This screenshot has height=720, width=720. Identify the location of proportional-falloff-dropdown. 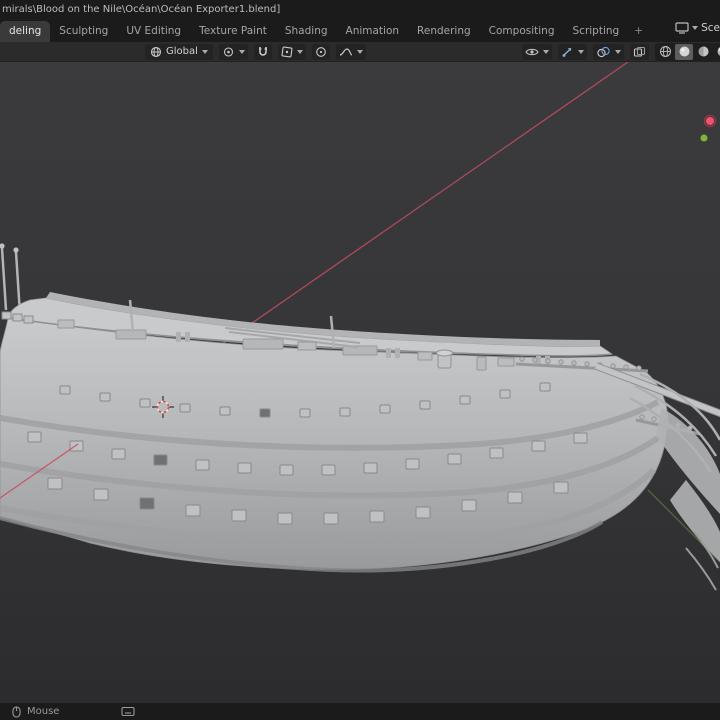
(350, 51).